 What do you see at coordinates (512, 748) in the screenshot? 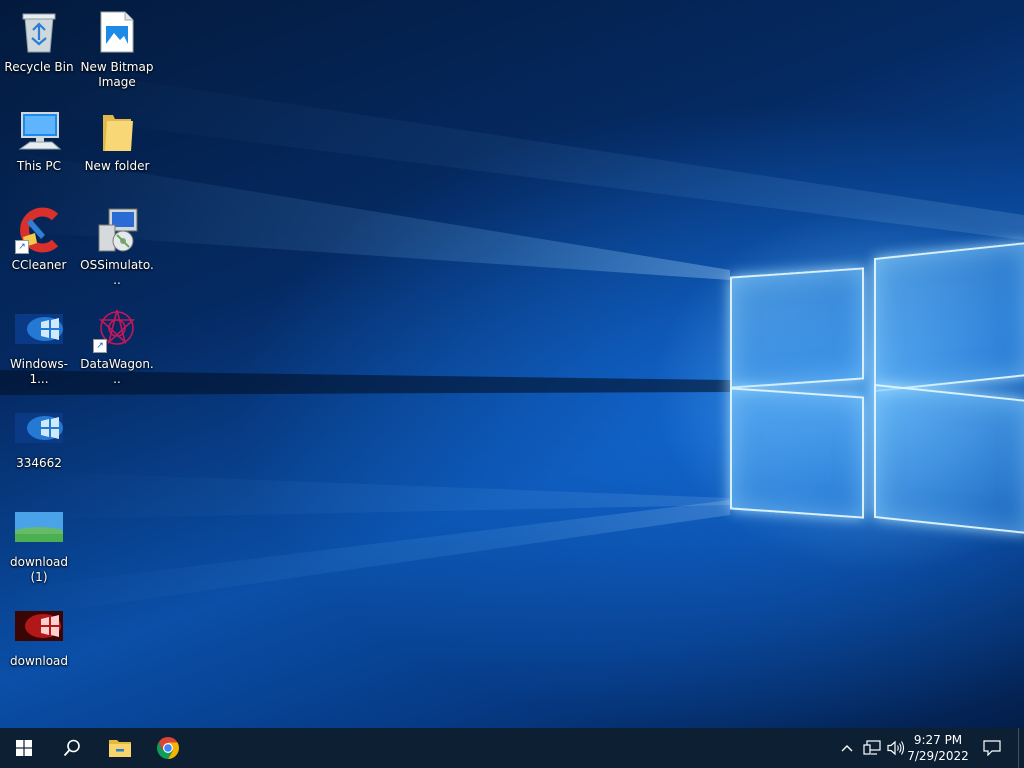
I see `taskbar: 9:27 PM 7/29/2022` at bounding box center [512, 748].